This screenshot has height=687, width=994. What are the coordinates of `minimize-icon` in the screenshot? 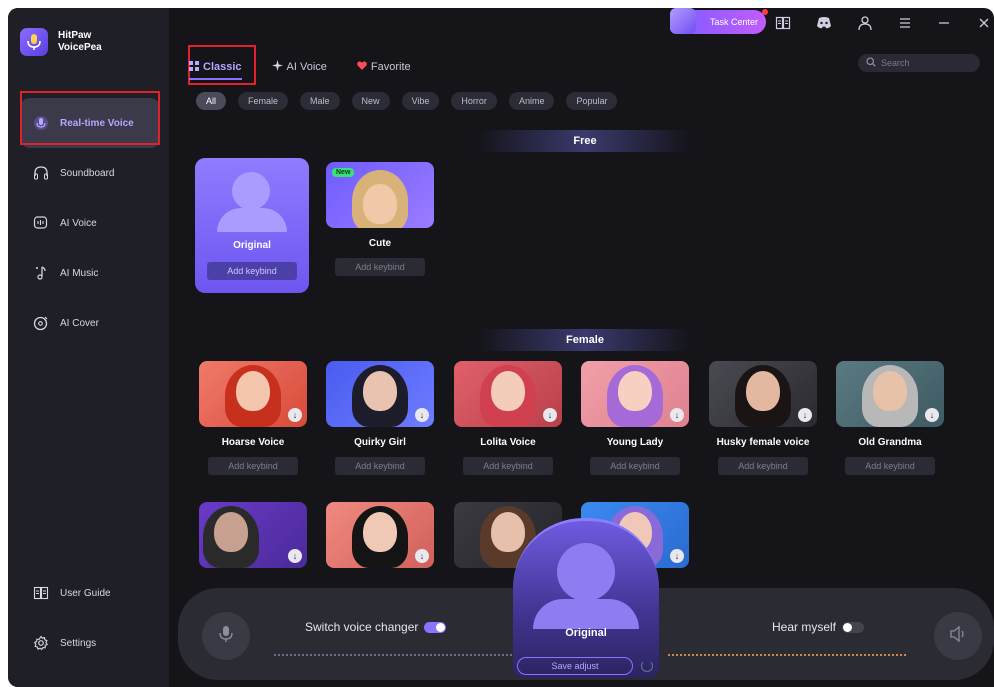 It's located at (944, 23).